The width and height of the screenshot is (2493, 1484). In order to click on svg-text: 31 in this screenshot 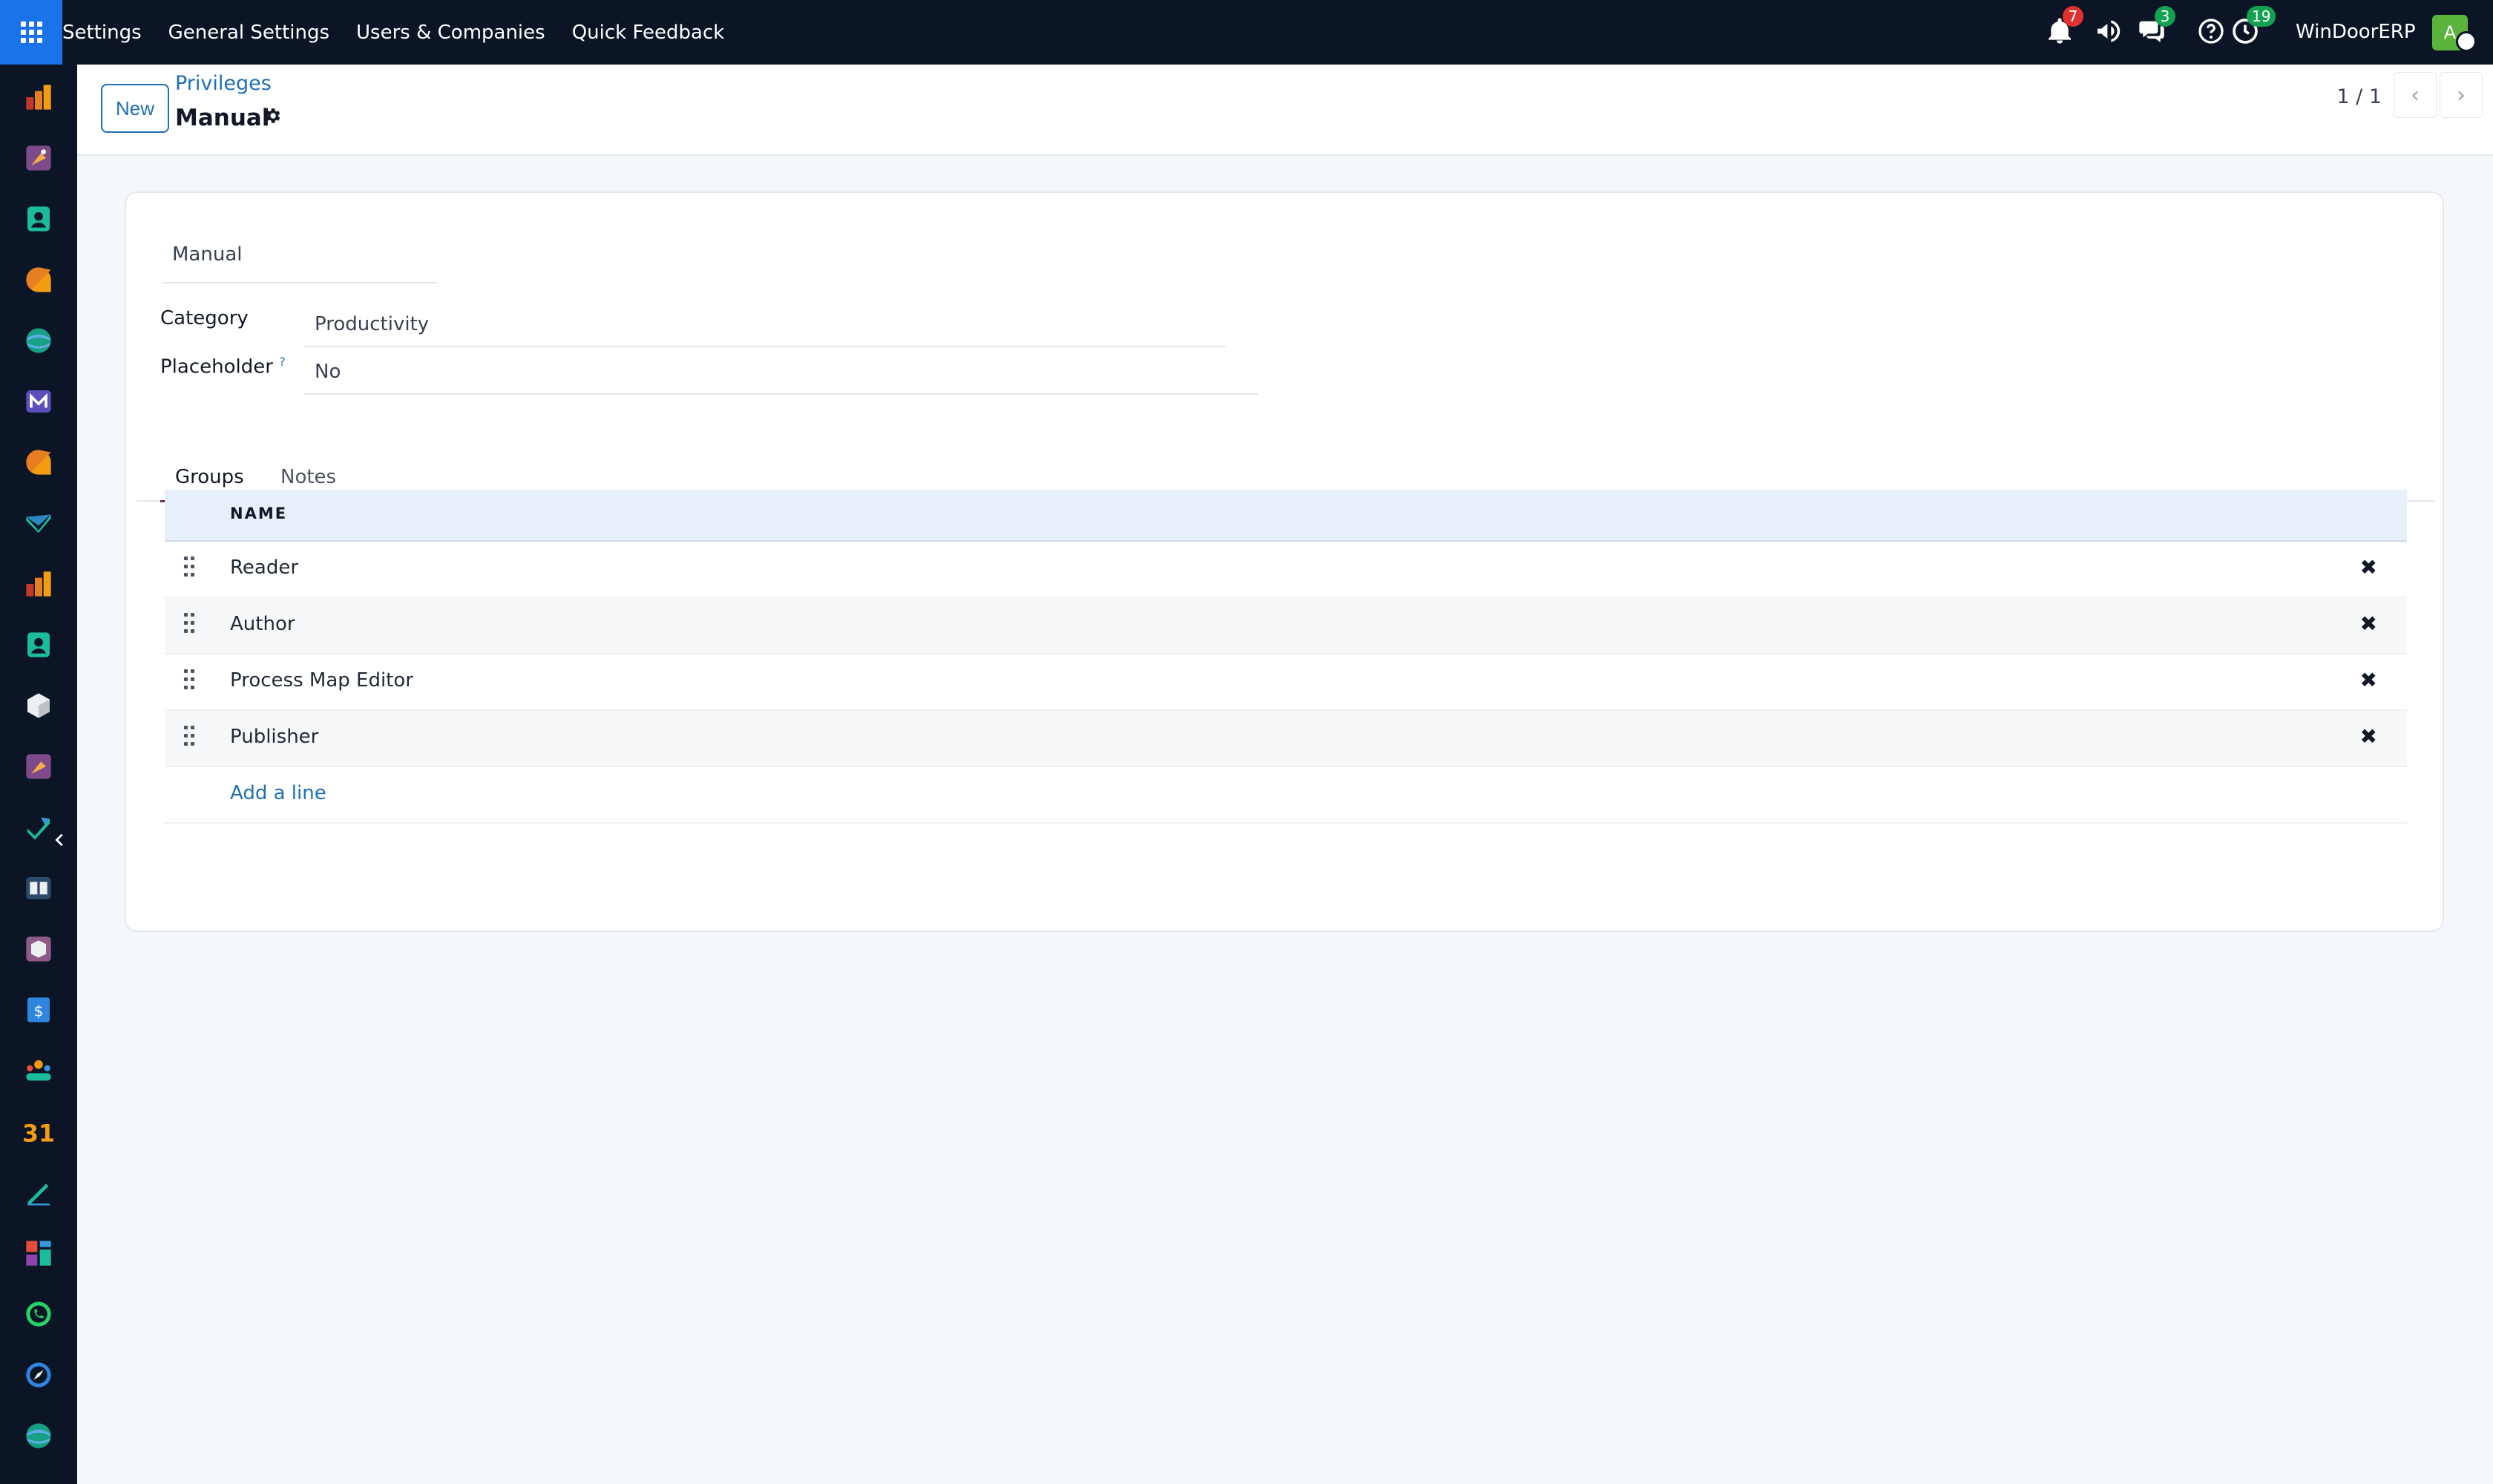, I will do `click(38, 1133)`.